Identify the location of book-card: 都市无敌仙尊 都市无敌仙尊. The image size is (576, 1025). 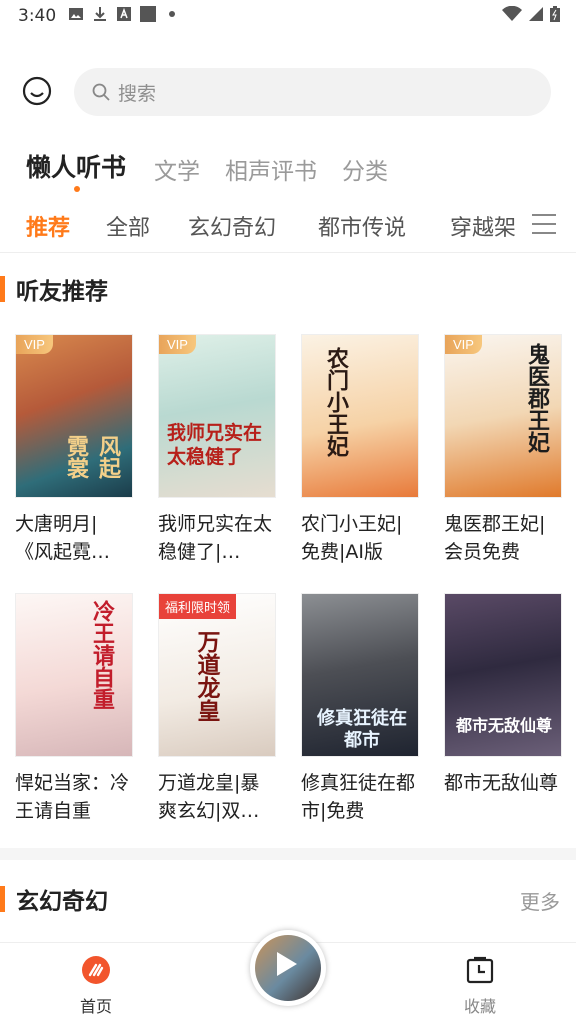
(504, 695).